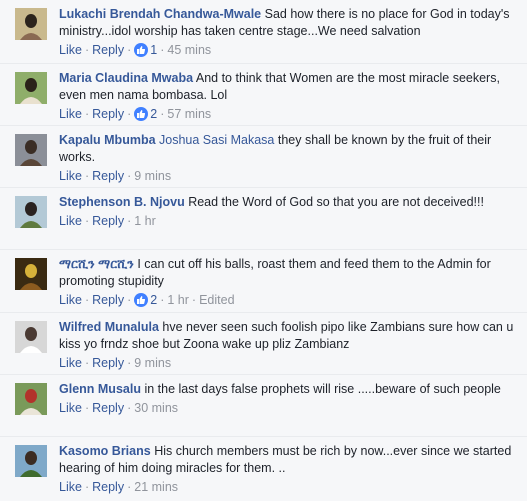 This screenshot has height=501, width=527. What do you see at coordinates (105, 451) in the screenshot?
I see `comment-author-link: Kasomo Brians` at bounding box center [105, 451].